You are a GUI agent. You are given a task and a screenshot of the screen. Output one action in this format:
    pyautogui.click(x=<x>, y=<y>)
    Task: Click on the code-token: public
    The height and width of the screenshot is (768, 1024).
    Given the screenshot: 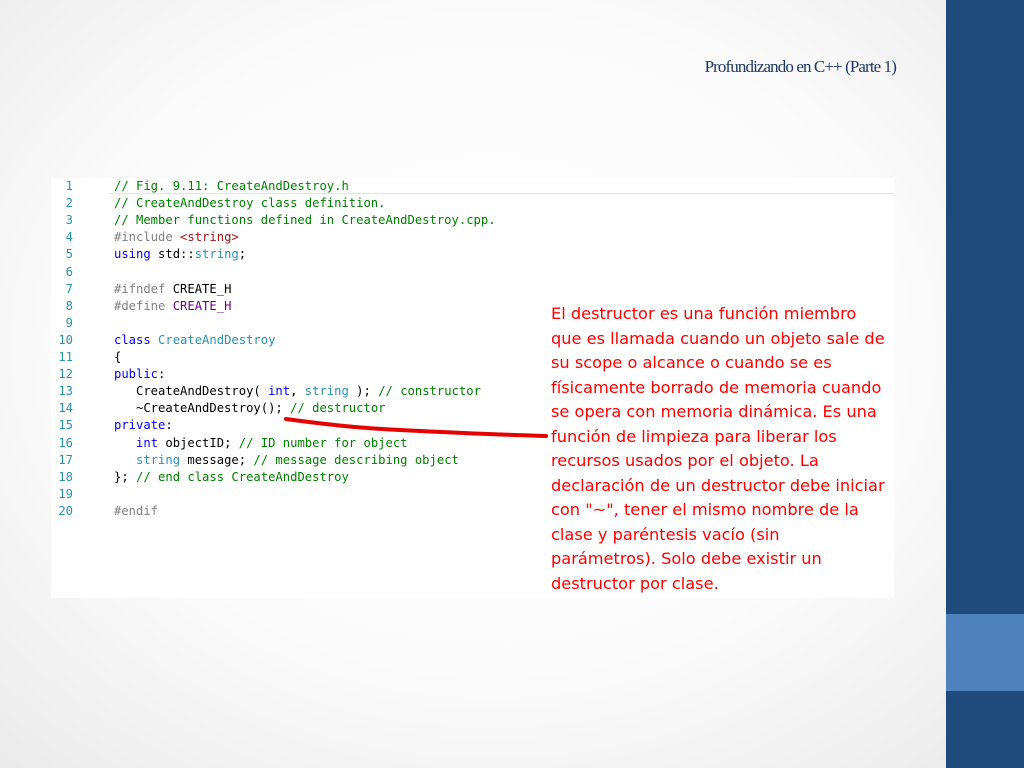 What is the action you would take?
    pyautogui.click(x=136, y=374)
    